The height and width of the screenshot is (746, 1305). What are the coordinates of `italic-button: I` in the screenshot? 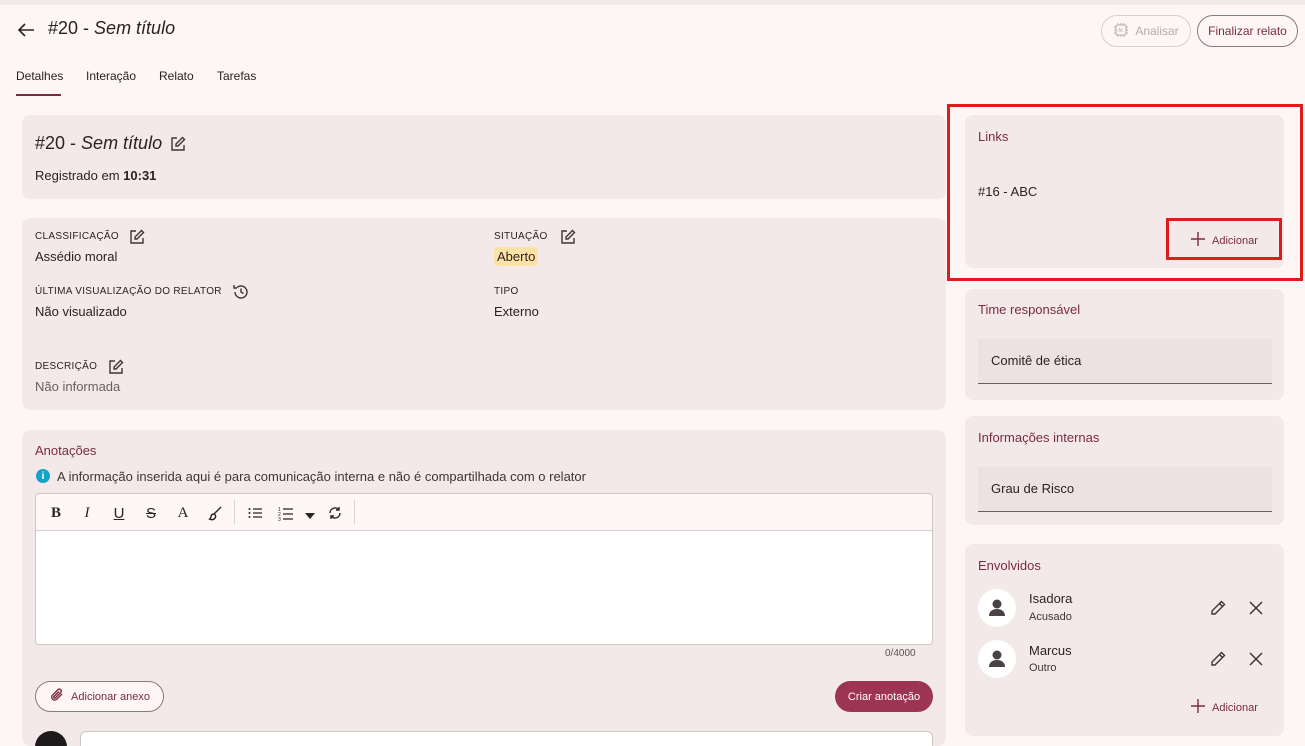 It's located at (87, 513).